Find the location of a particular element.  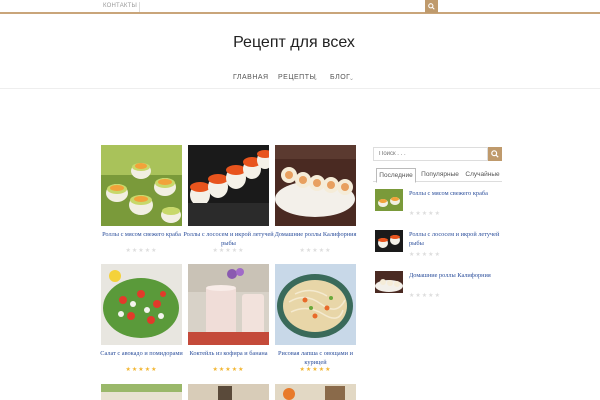

nav-item-blog: Блог is located at coordinates (340, 77).